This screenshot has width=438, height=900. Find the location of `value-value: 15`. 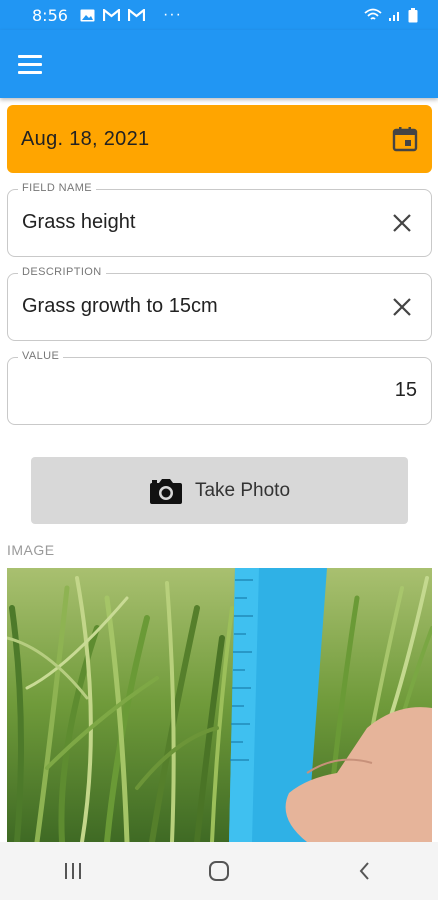

value-value: 15 is located at coordinates (406, 390).